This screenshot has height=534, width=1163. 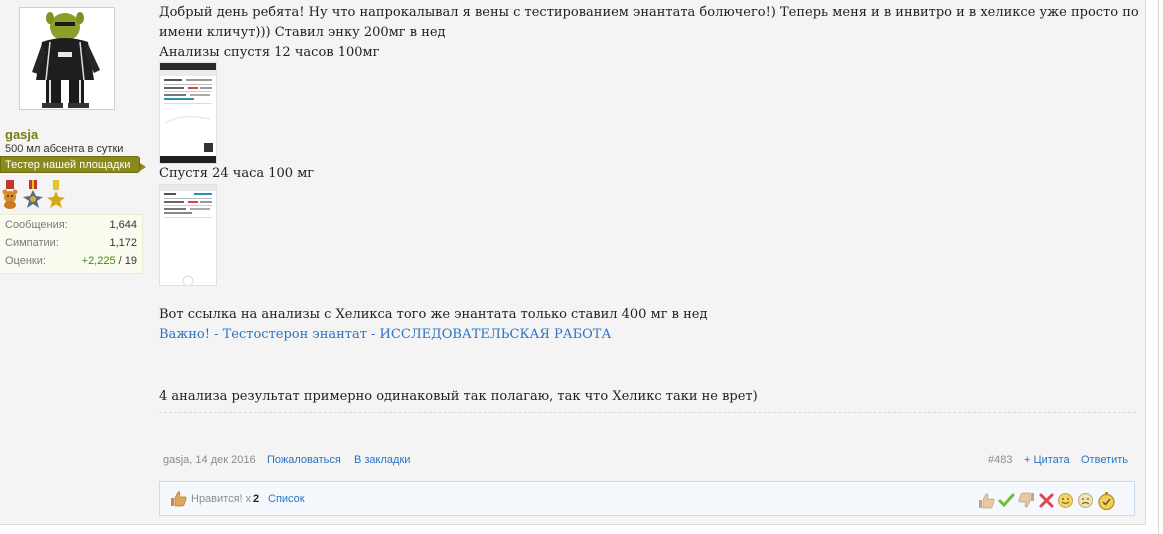 What do you see at coordinates (21, 134) in the screenshot?
I see `username: gasja` at bounding box center [21, 134].